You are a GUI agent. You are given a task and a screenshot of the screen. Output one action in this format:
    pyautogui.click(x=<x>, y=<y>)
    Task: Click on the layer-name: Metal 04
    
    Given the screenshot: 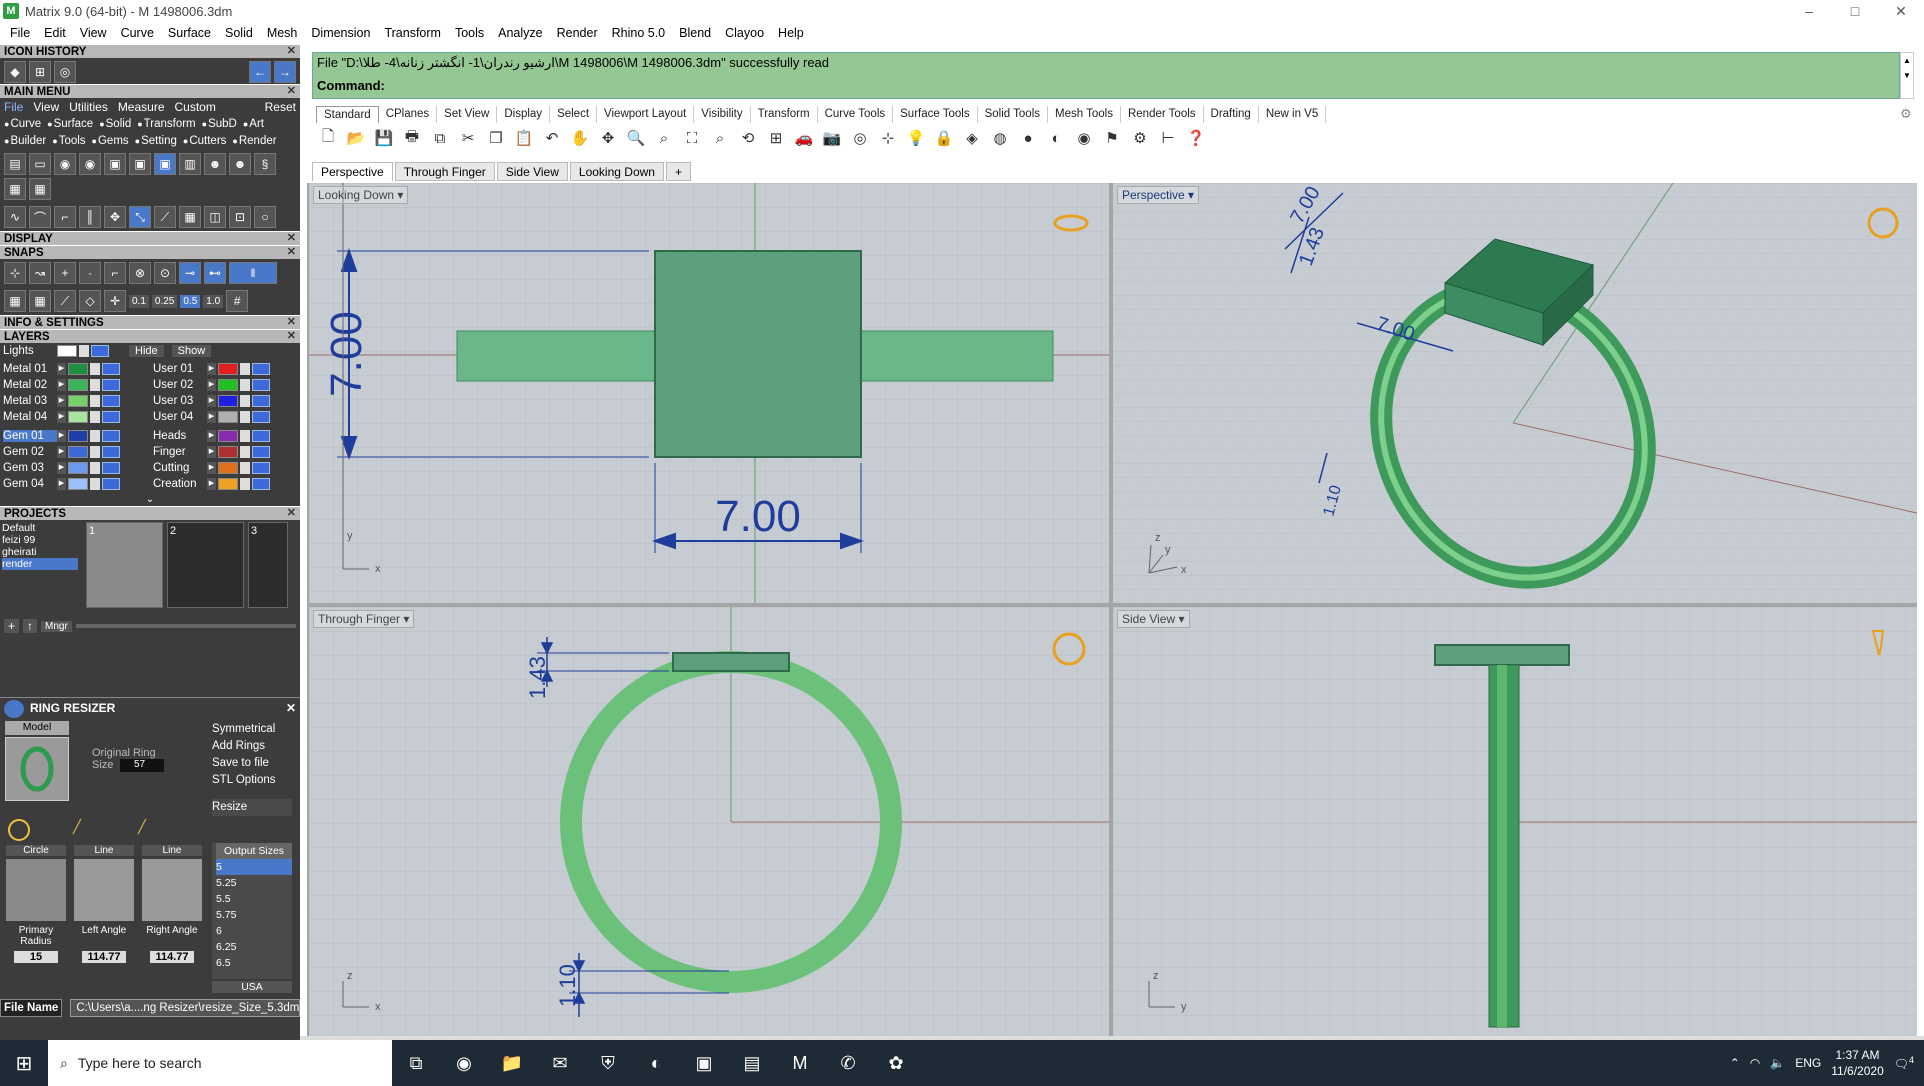 What is the action you would take?
    pyautogui.click(x=30, y=417)
    